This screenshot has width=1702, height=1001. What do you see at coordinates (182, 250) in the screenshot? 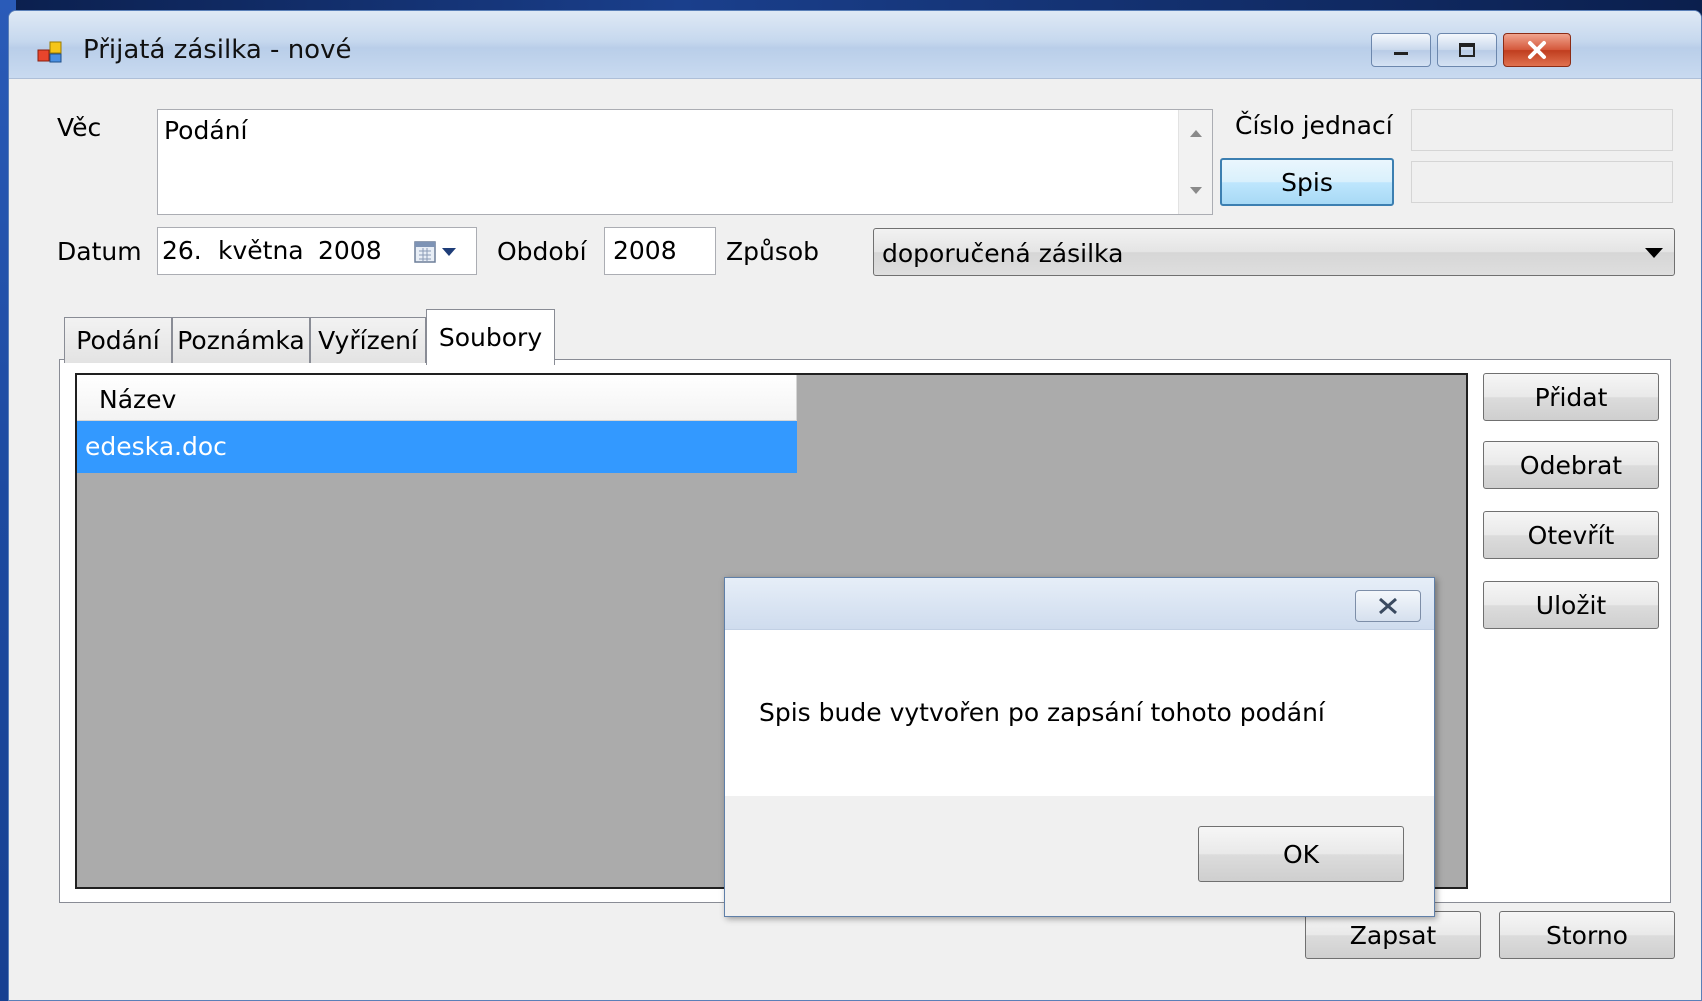
I see `datum-day: 26.` at bounding box center [182, 250].